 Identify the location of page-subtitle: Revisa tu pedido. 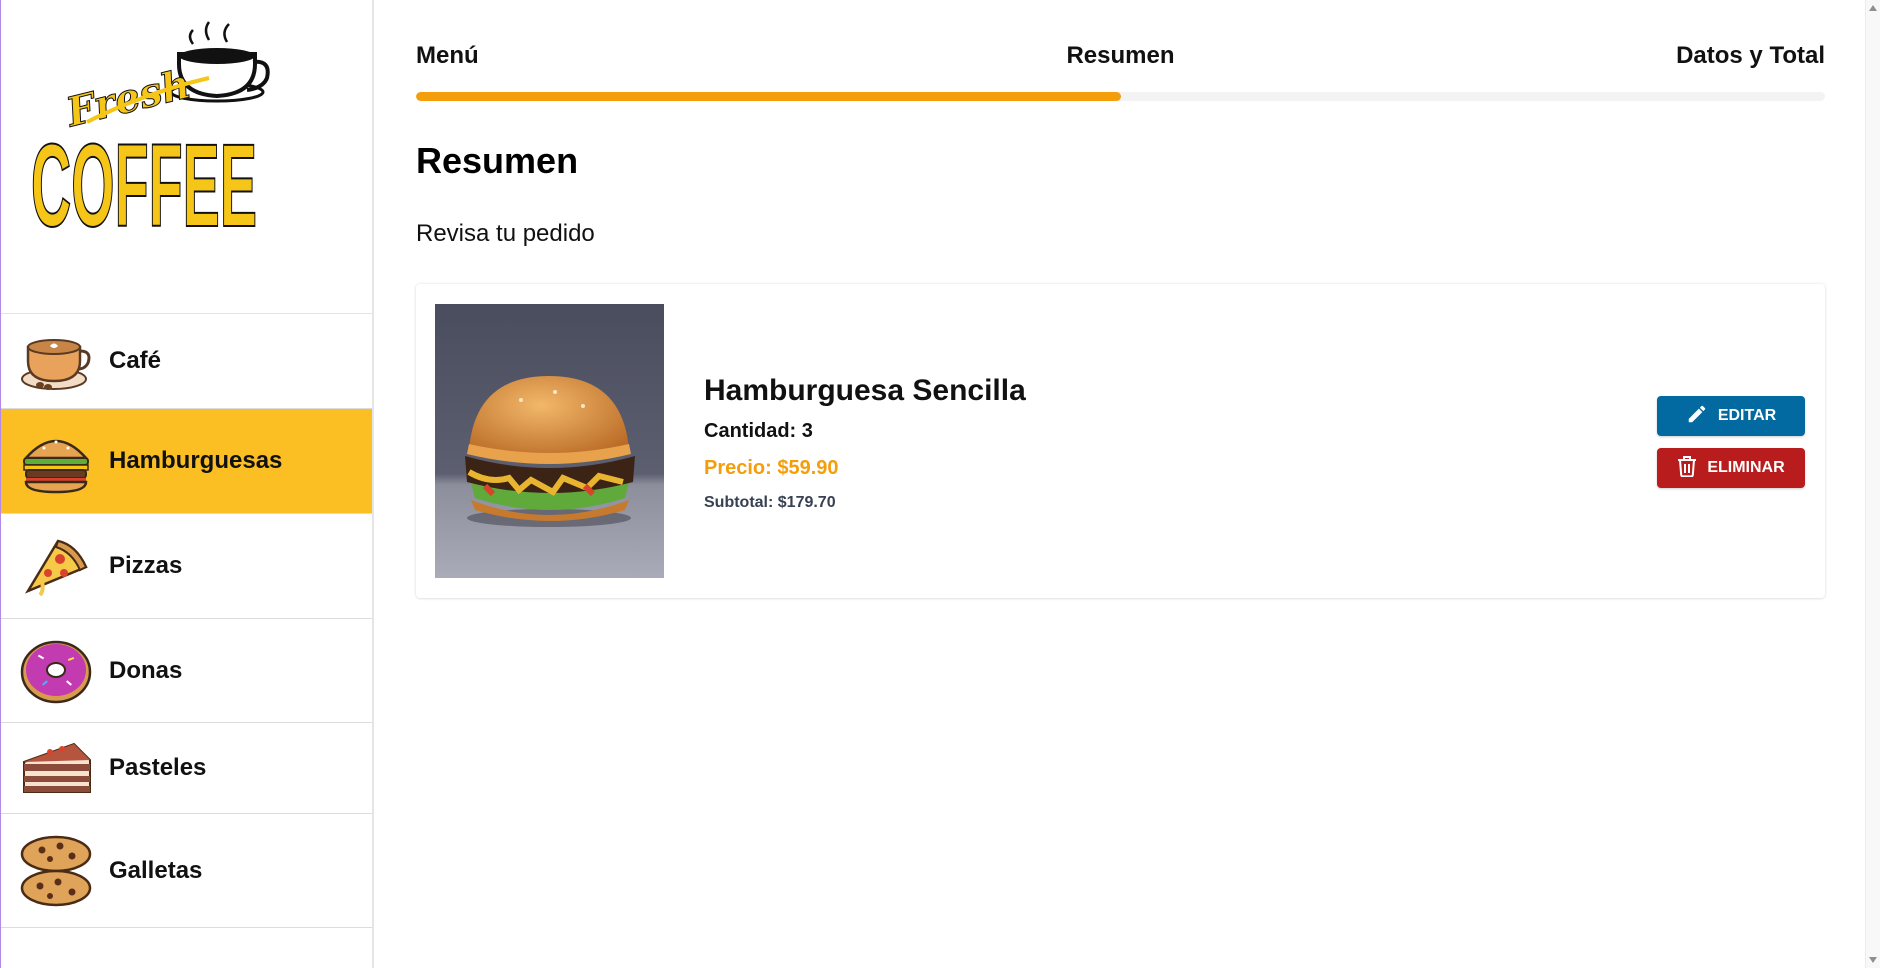
(505, 233).